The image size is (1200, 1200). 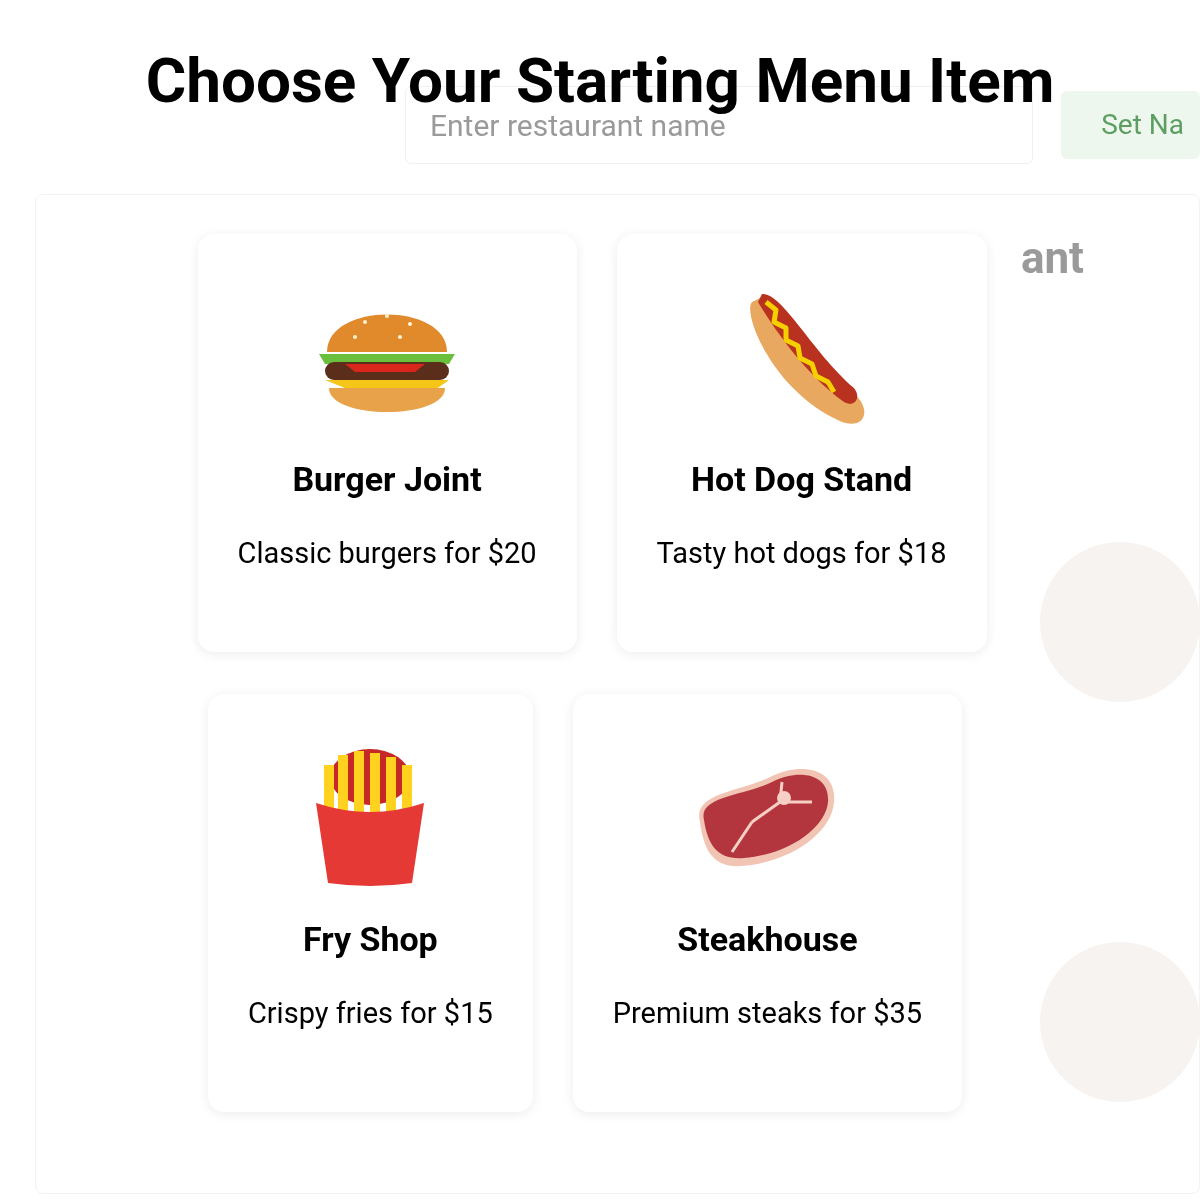 What do you see at coordinates (370, 903) in the screenshot?
I see `menu-option-card: Fry Shop Crispy fries for $15` at bounding box center [370, 903].